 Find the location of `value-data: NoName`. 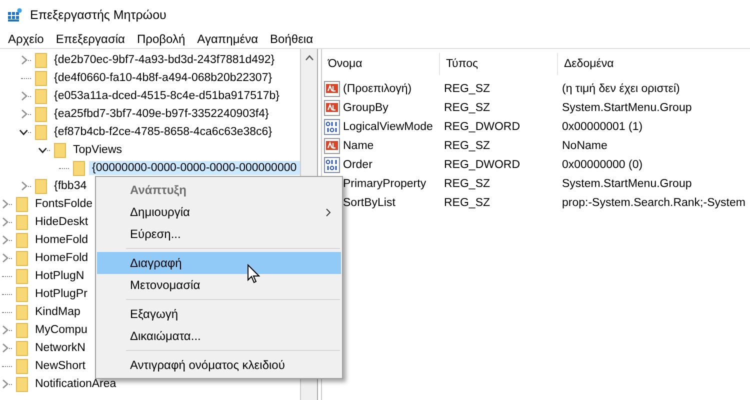

value-data: NoName is located at coordinates (585, 146).